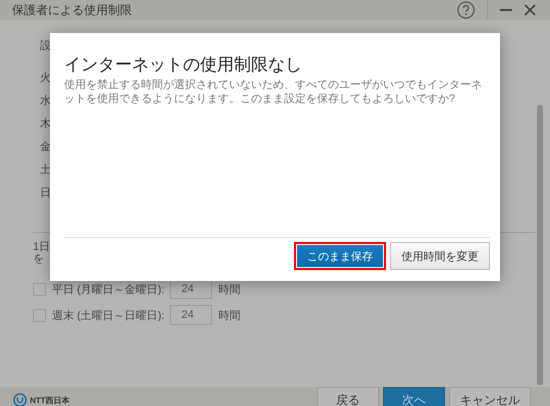 Image resolution: width=550 pixels, height=406 pixels. I want to click on hours-field: 24, so click(191, 315).